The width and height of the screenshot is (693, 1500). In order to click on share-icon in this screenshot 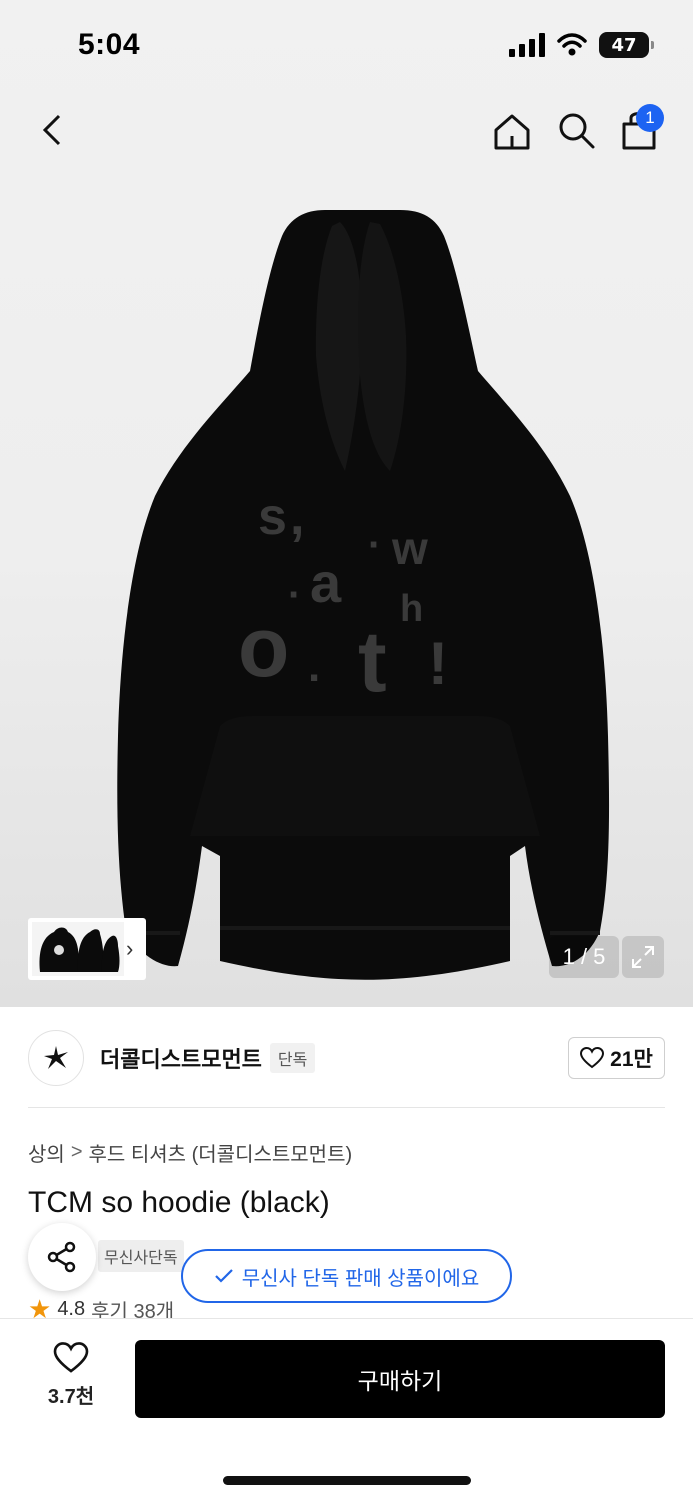, I will do `click(61, 1257)`.